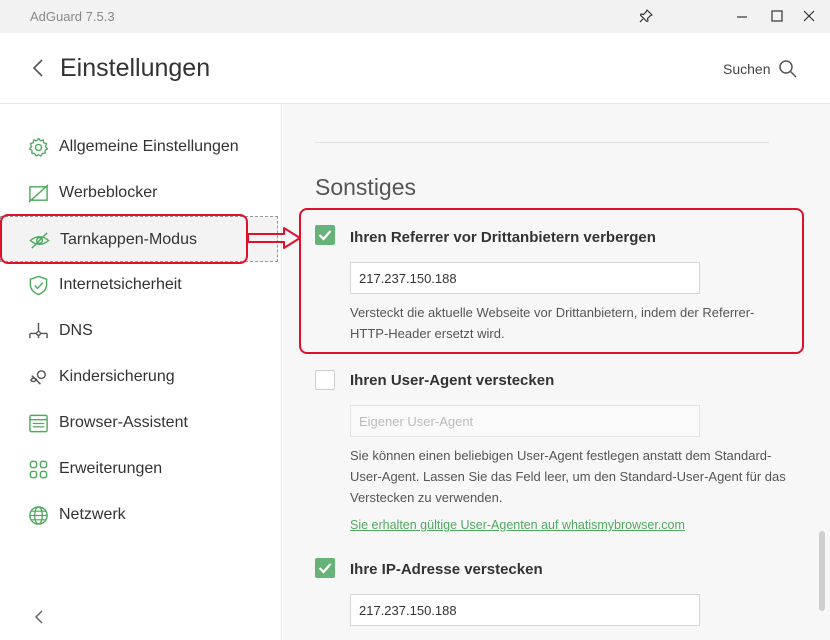  What do you see at coordinates (92, 514) in the screenshot?
I see `sidebar-item-label: Netzwerk` at bounding box center [92, 514].